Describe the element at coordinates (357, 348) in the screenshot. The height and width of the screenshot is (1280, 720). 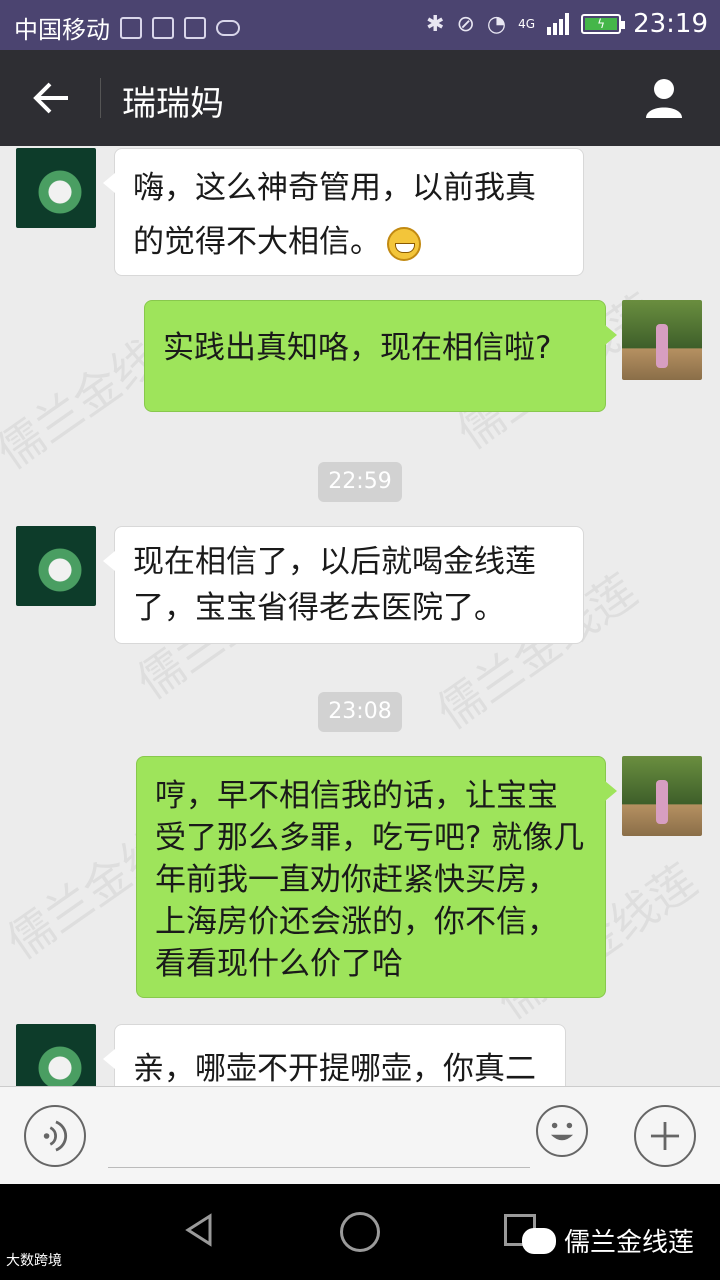
I see `message-text: 实践出真知咯，现在相信啦?` at that location.